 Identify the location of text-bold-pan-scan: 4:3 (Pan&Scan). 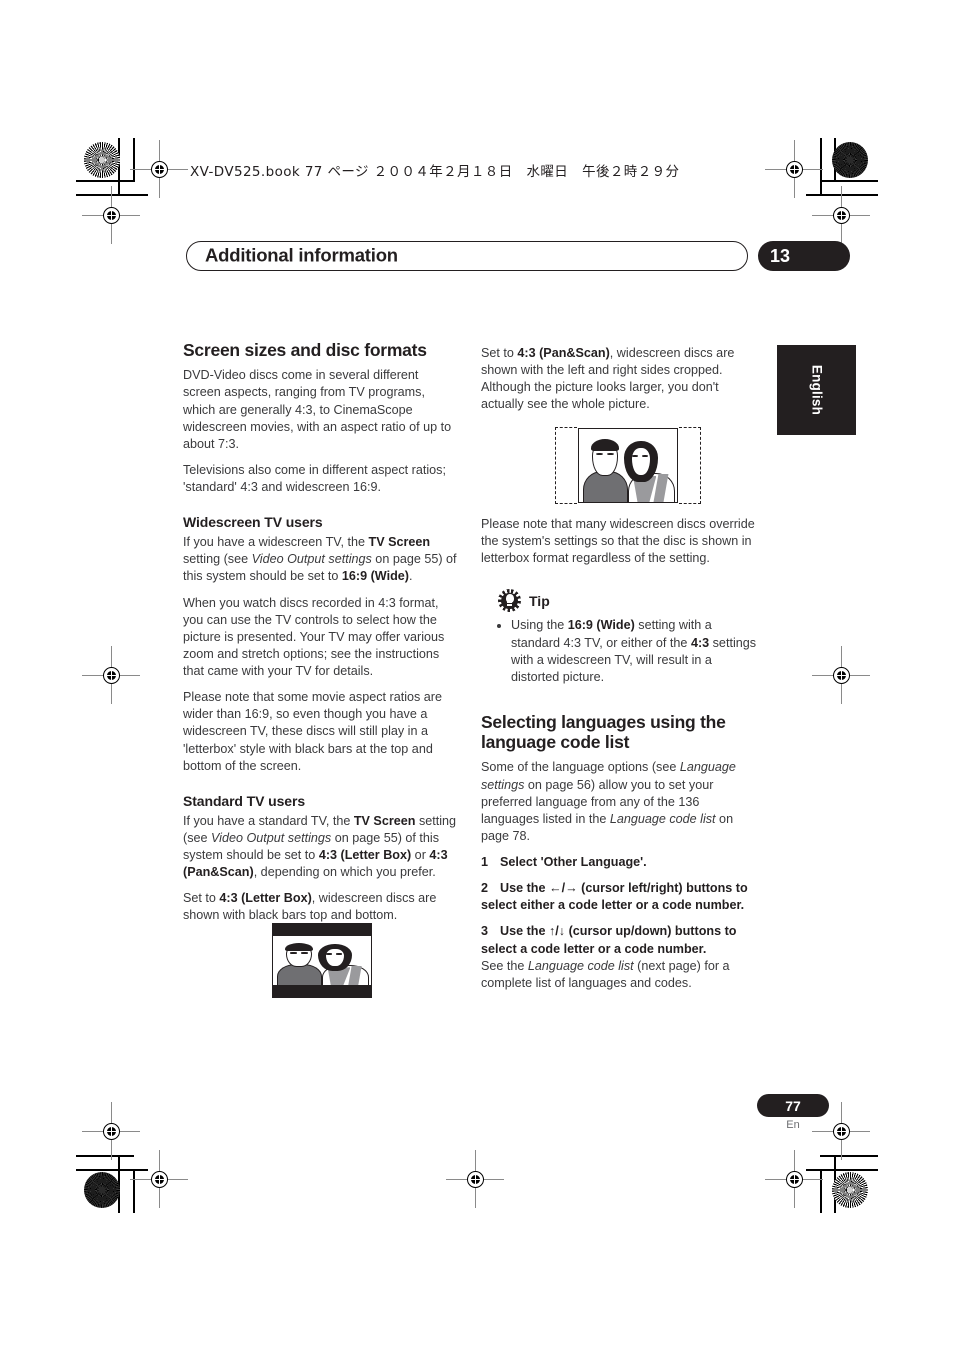
(563, 353).